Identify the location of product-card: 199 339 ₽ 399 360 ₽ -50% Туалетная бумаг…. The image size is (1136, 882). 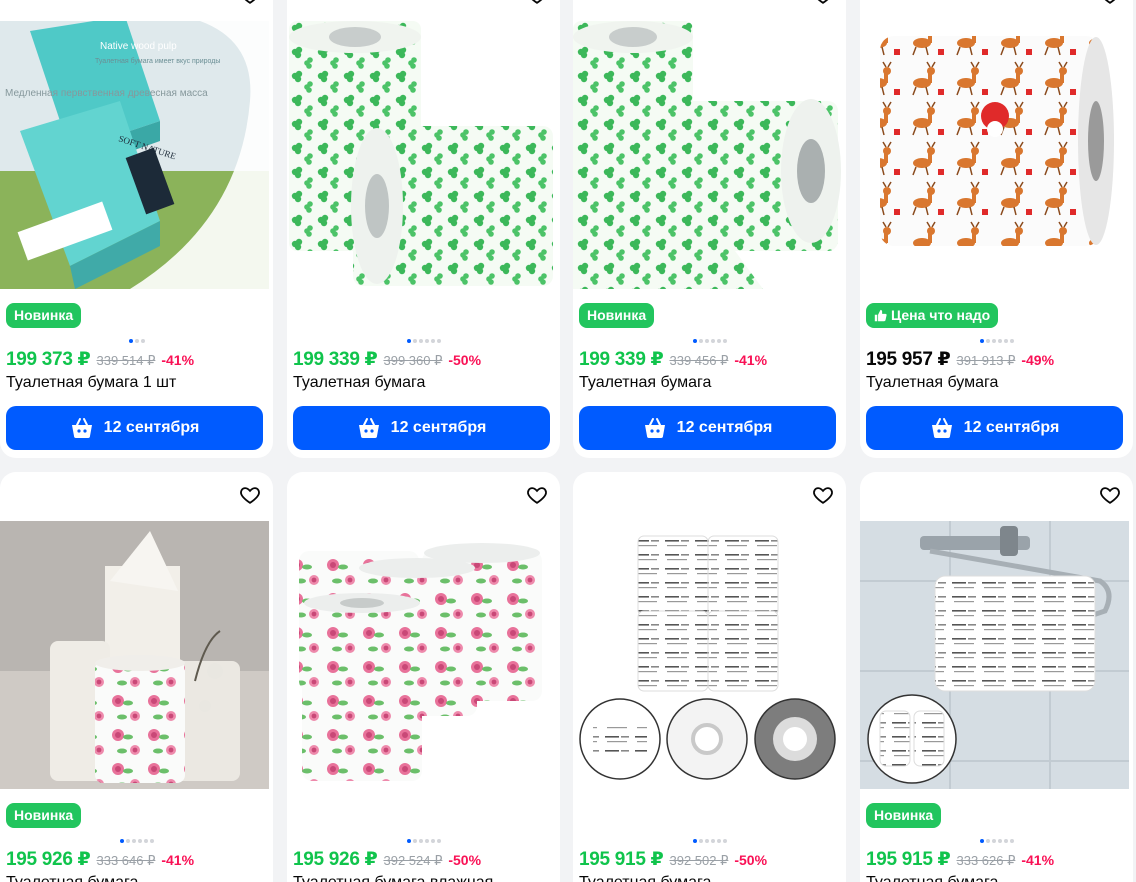
(423, 229).